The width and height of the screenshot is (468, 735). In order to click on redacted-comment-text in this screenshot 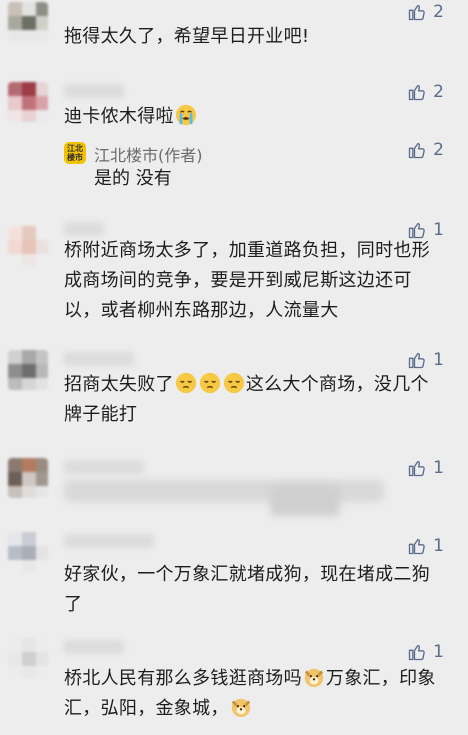, I will do `click(305, 501)`.